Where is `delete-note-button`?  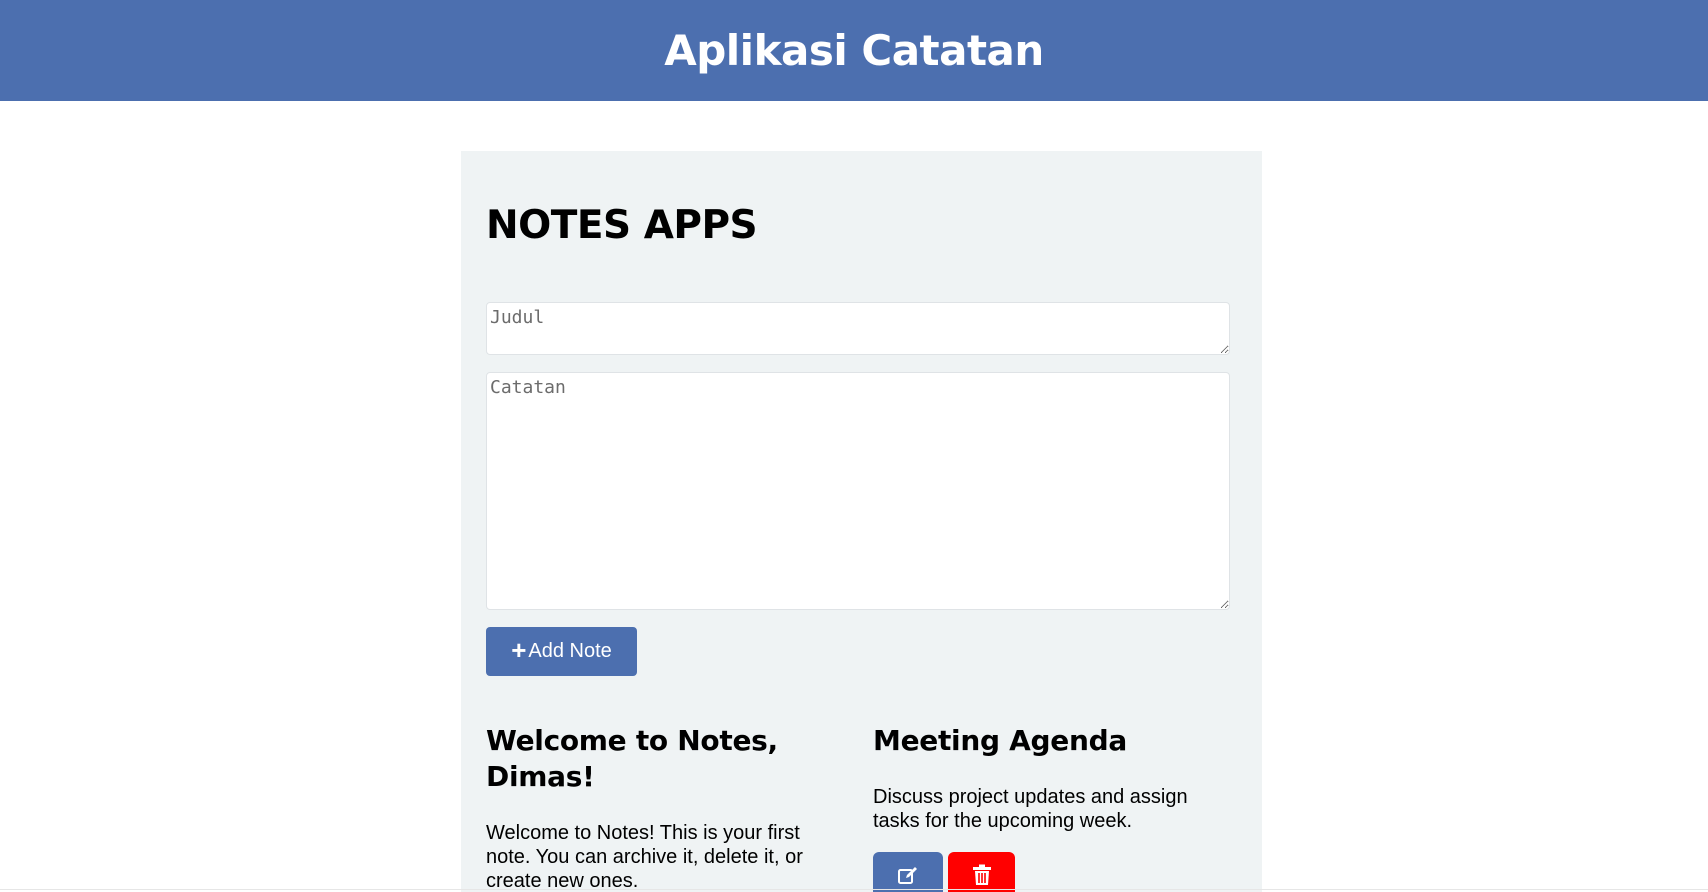
delete-note-button is located at coordinates (981, 872).